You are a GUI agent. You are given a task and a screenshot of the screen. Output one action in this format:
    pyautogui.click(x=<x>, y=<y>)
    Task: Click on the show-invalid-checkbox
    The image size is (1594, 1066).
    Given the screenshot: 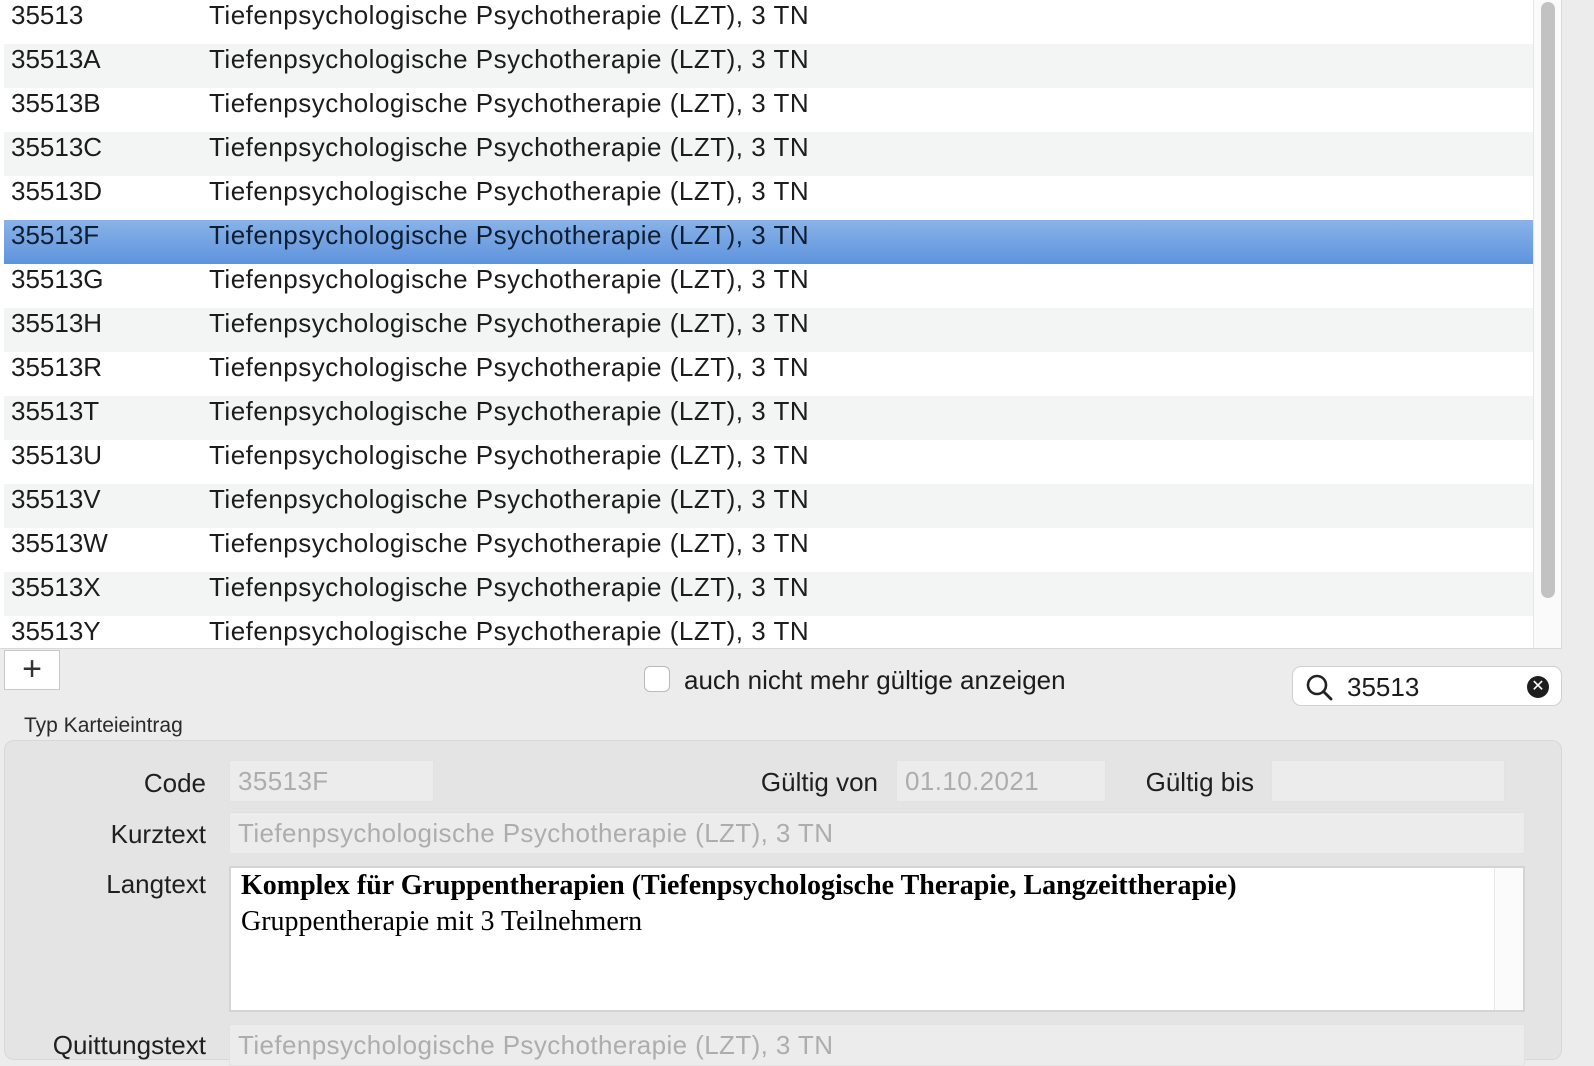 What is the action you would take?
    pyautogui.click(x=657, y=679)
    